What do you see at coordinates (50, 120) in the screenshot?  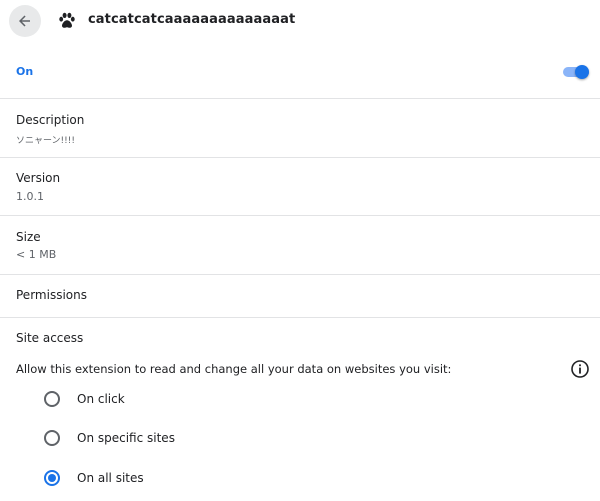 I see `description-label: Description` at bounding box center [50, 120].